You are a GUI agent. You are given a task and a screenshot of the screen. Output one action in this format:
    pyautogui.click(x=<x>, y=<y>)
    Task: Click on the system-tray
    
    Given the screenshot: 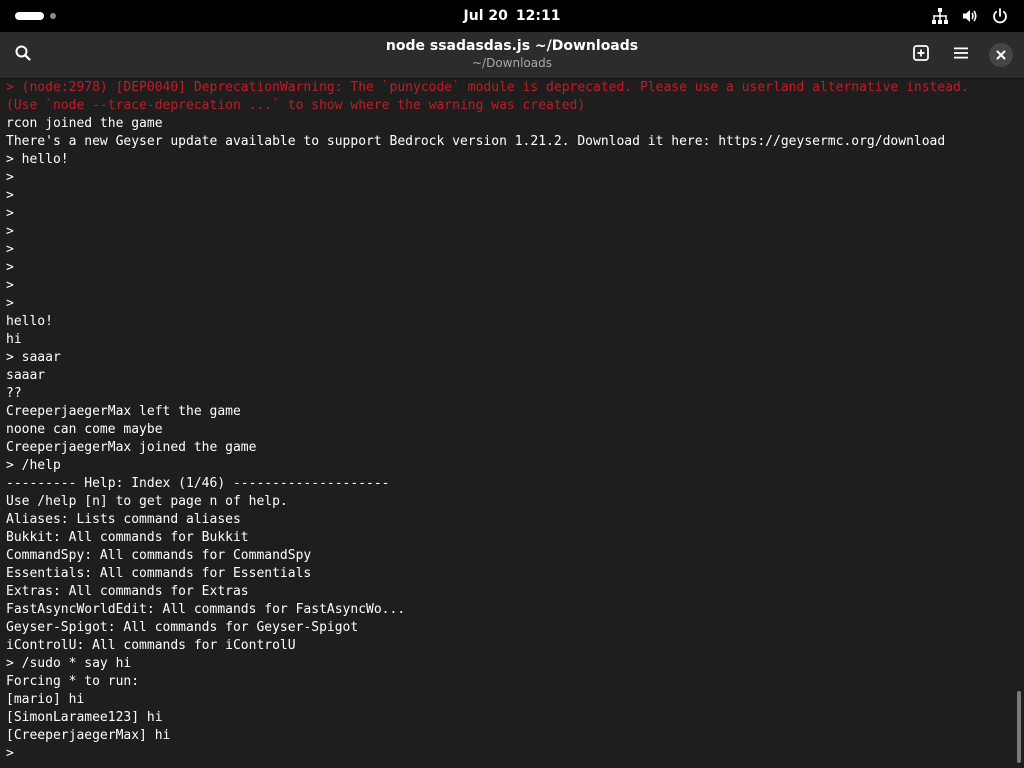 What is the action you would take?
    pyautogui.click(x=970, y=16)
    